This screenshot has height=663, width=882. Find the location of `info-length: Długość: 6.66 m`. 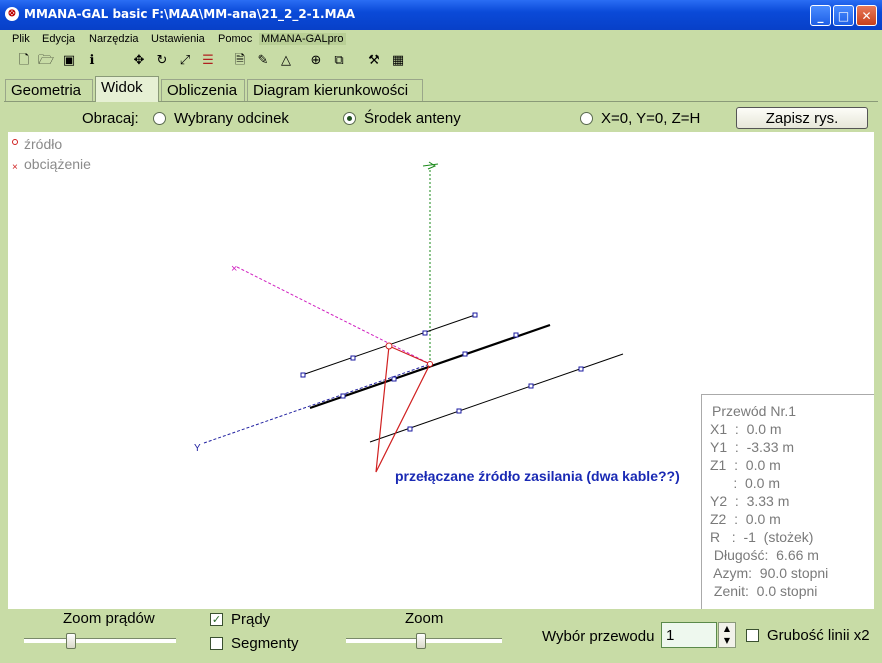

info-length: Długość: 6.66 m is located at coordinates (764, 555).